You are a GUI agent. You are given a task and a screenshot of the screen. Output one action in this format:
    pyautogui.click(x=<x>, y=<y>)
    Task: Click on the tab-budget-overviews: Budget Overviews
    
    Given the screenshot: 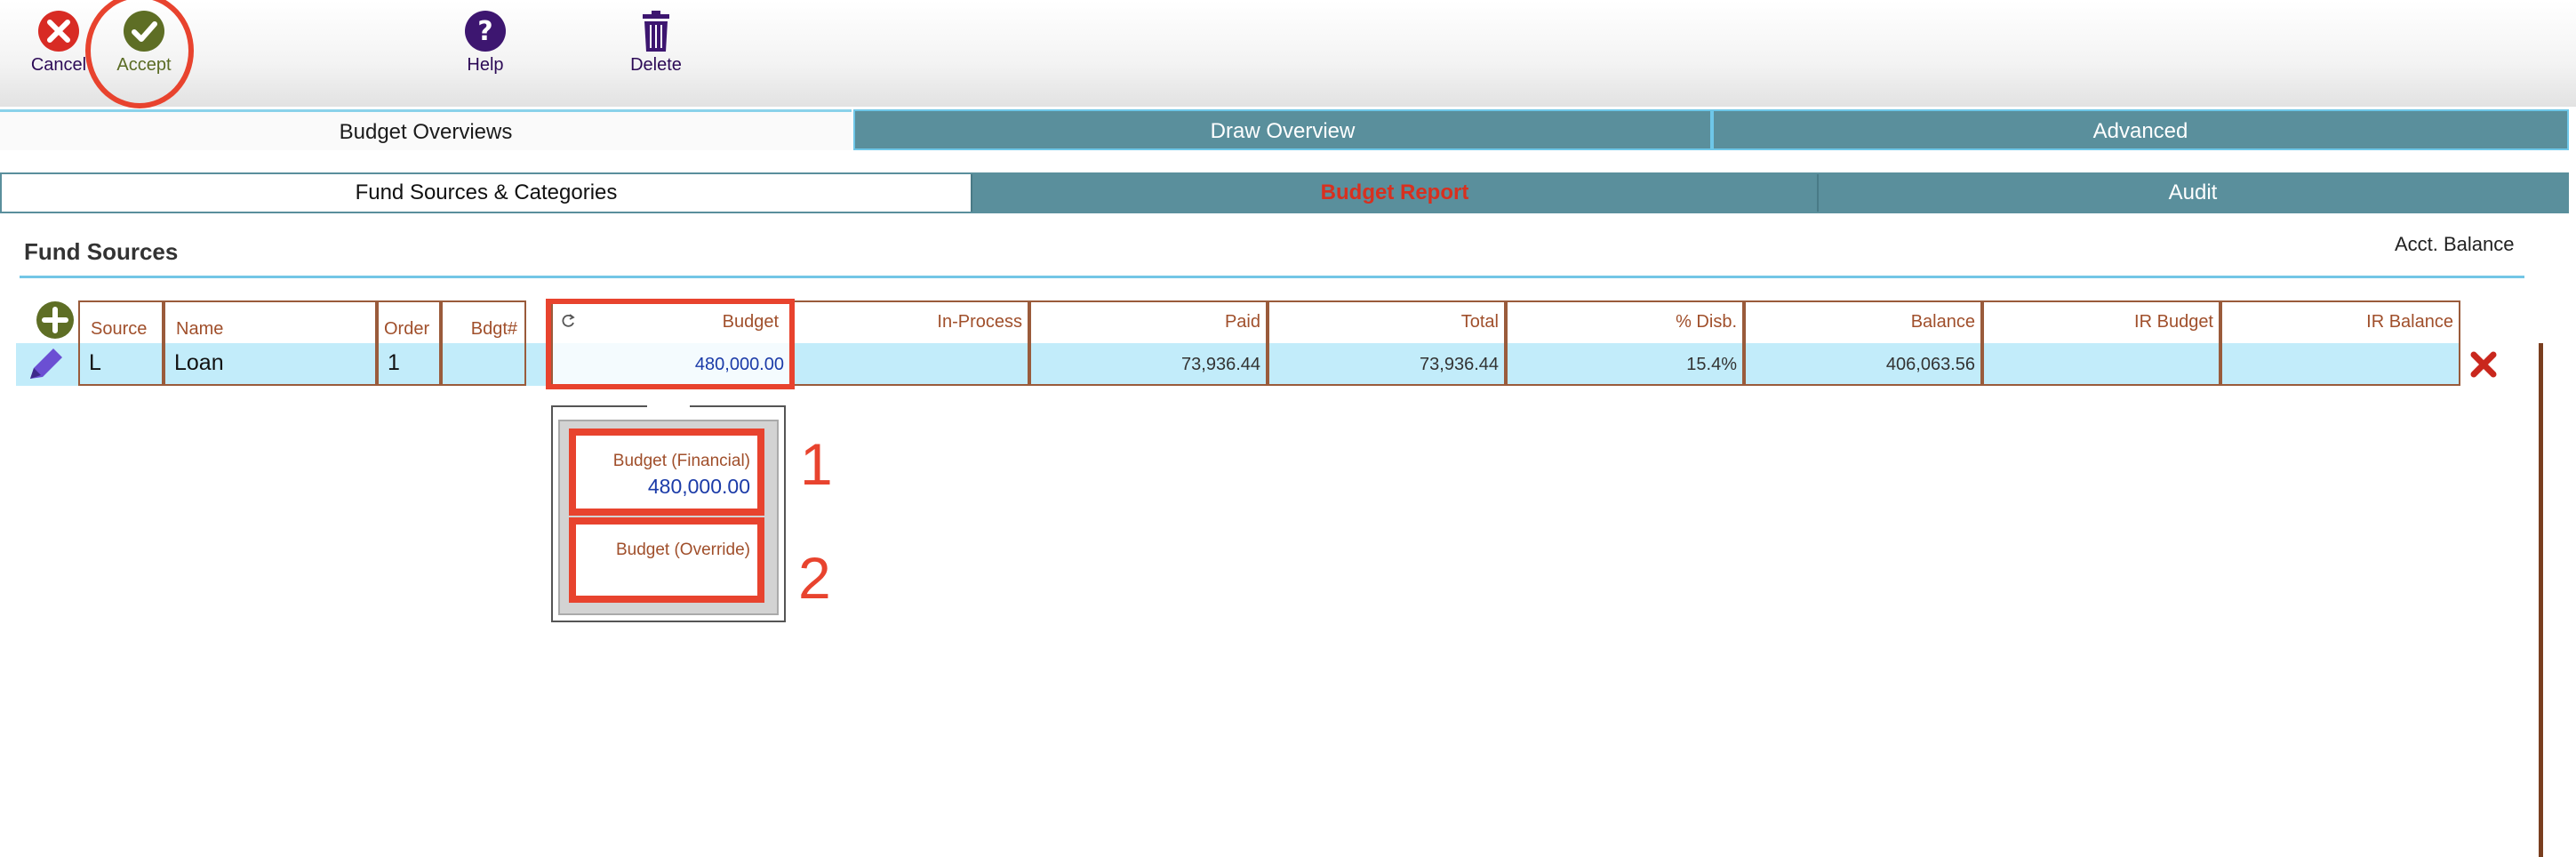 What is the action you would take?
    pyautogui.click(x=426, y=129)
    